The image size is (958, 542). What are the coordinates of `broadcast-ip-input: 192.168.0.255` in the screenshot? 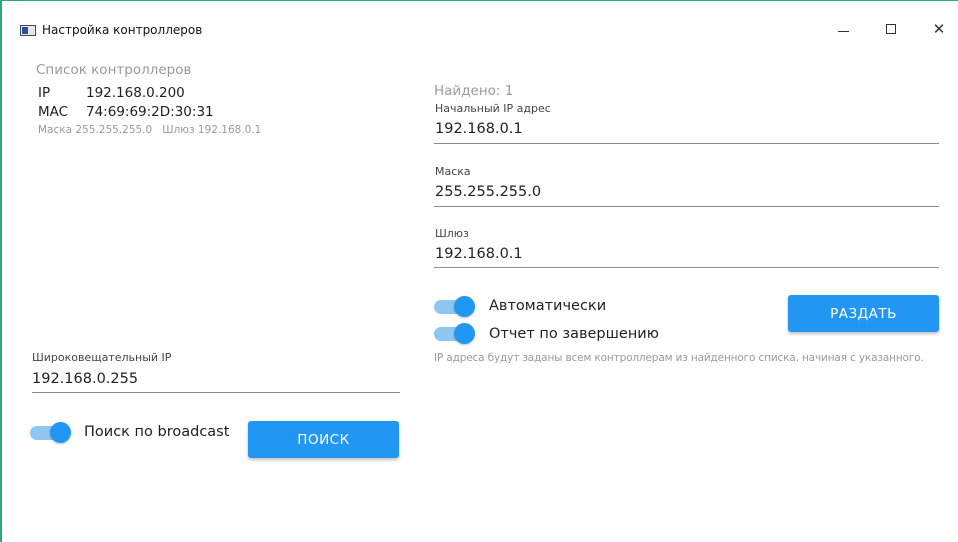 It's located at (85, 379).